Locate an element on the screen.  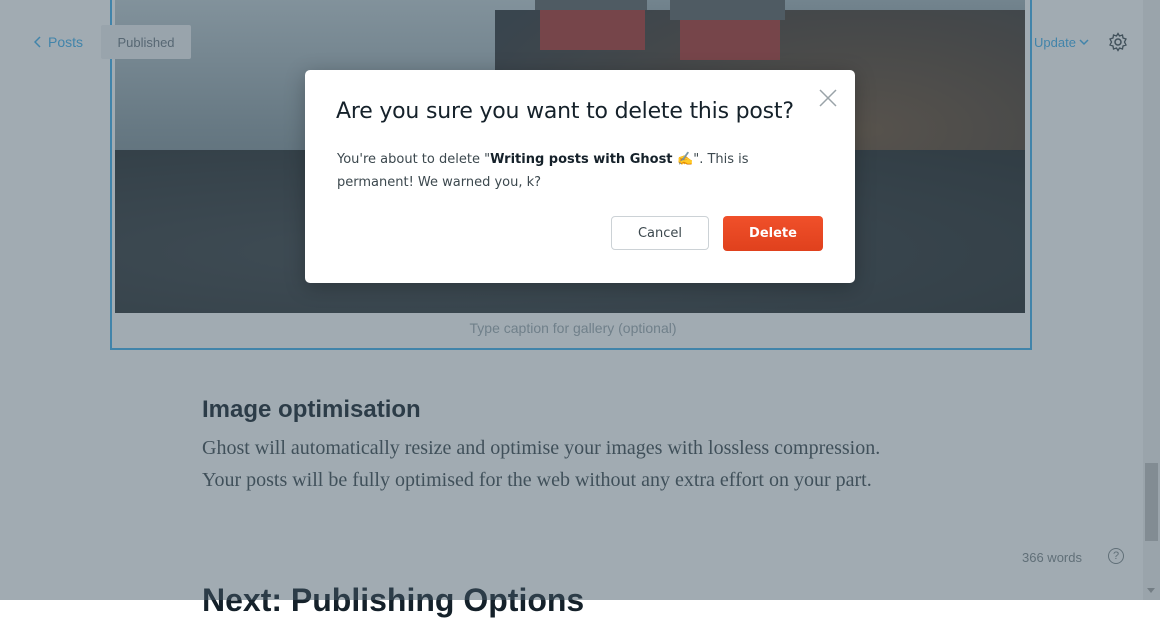
delete-button: Delete is located at coordinates (773, 233).